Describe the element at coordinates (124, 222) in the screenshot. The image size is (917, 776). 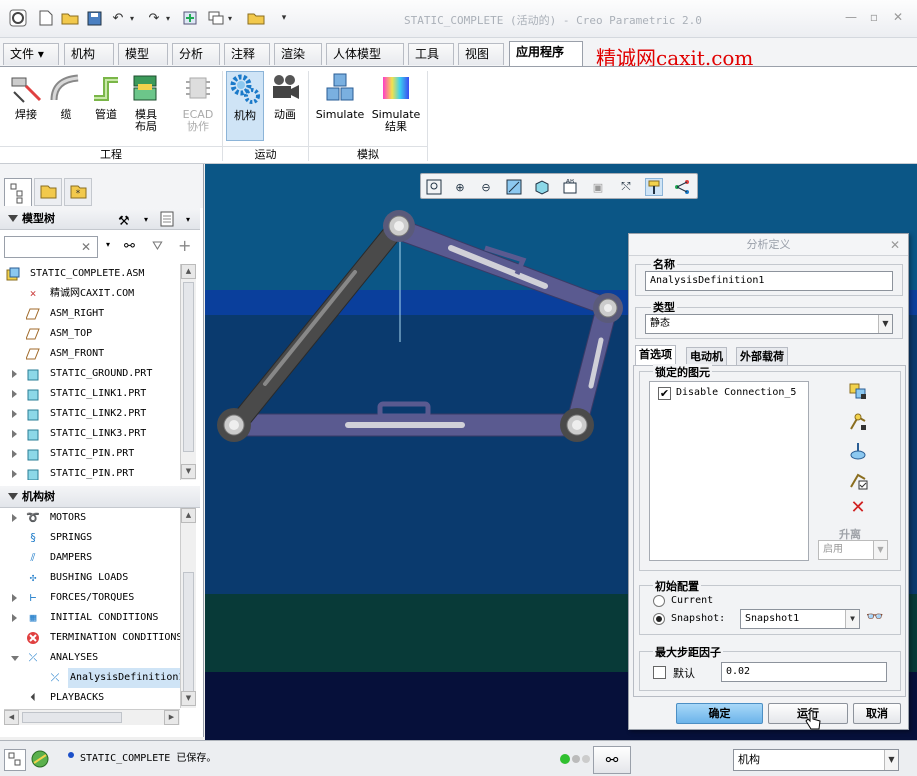
I see `settings-icon: ⚒` at that location.